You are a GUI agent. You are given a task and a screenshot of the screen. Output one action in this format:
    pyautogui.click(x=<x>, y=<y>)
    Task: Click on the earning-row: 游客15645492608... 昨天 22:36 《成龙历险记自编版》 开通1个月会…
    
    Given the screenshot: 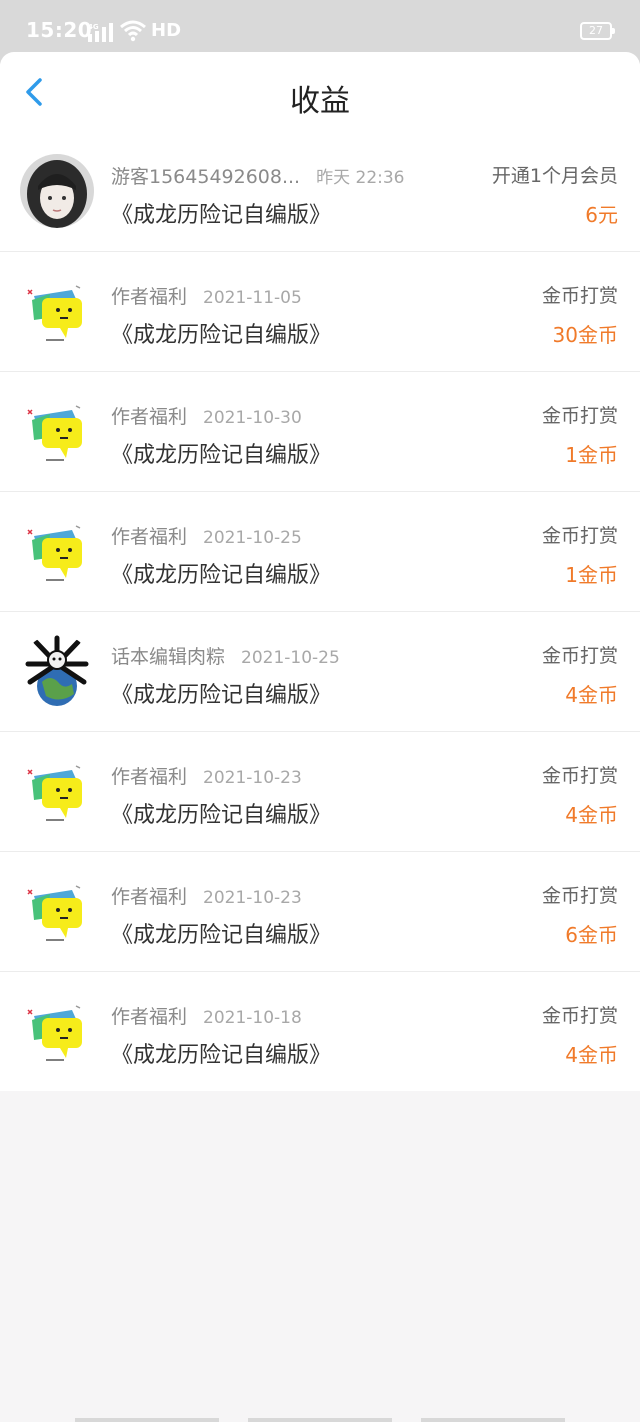 What is the action you would take?
    pyautogui.click(x=320, y=192)
    